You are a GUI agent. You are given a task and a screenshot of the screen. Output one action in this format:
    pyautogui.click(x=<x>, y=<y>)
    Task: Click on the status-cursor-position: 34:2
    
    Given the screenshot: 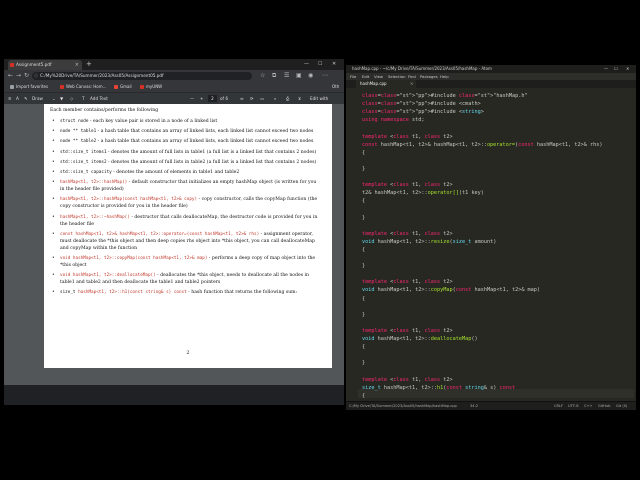 What is the action you would take?
    pyautogui.click(x=474, y=406)
    